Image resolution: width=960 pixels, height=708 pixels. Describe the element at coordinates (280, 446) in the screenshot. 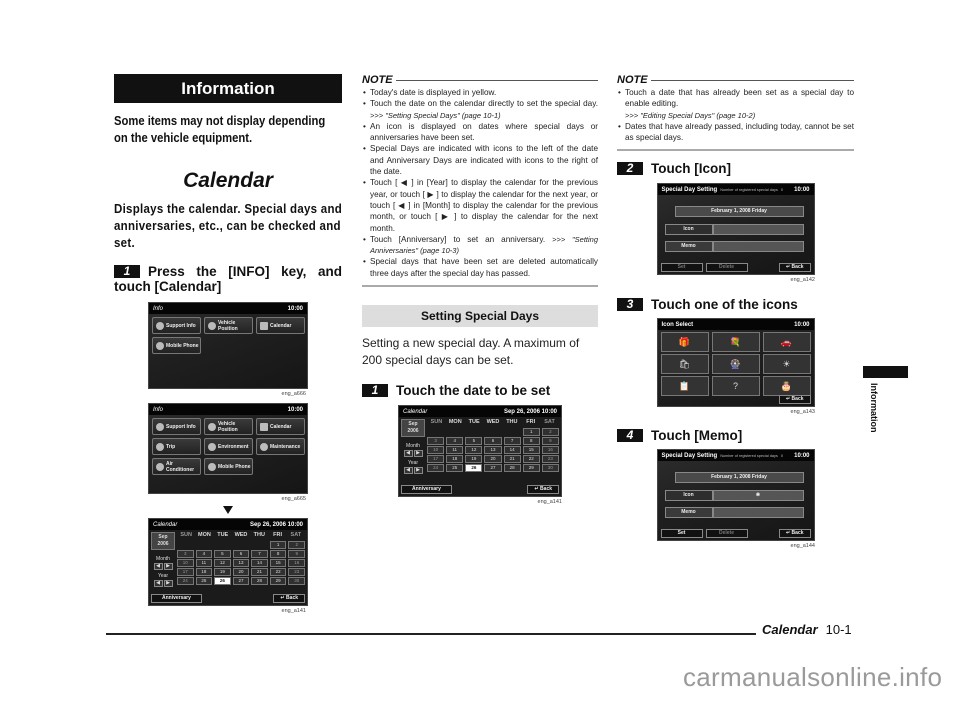

I see `tile-maintenance: Maintenance` at that location.